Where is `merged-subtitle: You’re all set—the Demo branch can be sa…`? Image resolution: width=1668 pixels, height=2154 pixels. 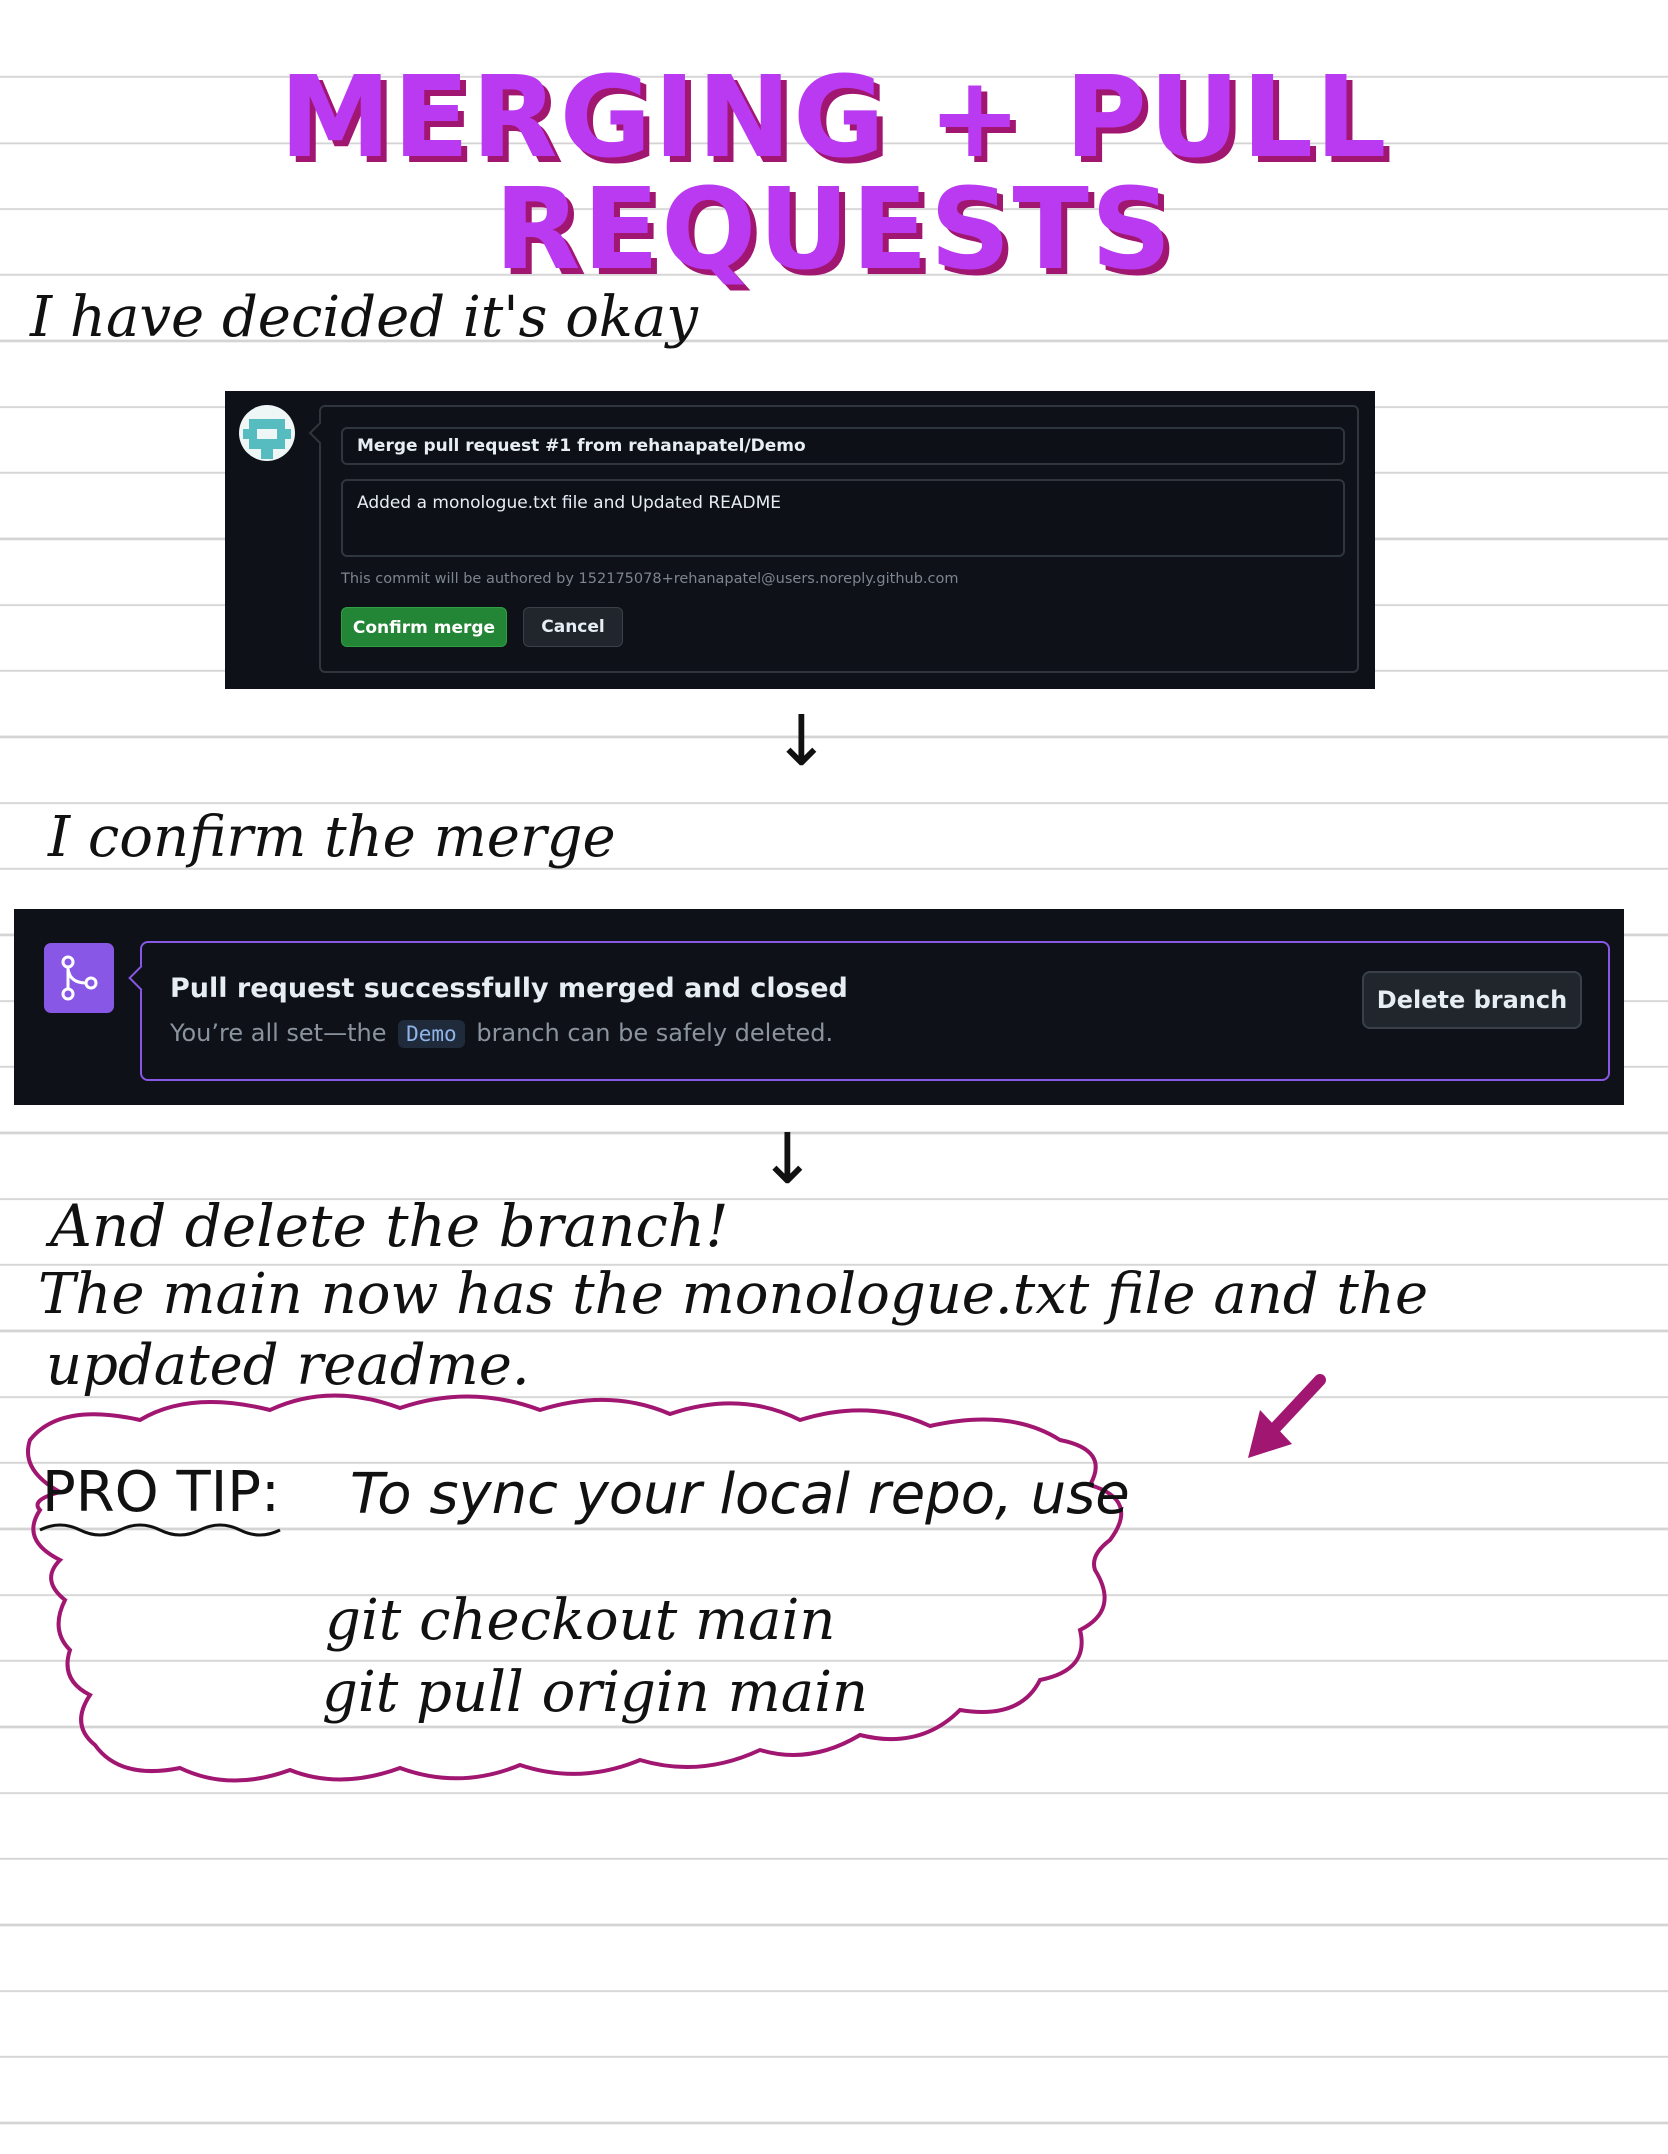 merged-subtitle: You’re all set—the Demo branch can be sa… is located at coordinates (501, 1033).